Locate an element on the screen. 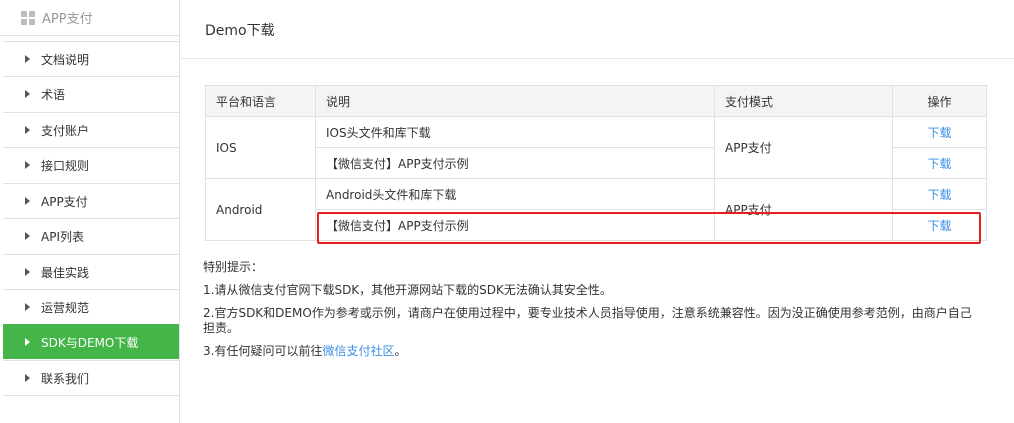  notes-line-3: 3.有任何疑问可以前往微信支付社区。 is located at coordinates (593, 351).